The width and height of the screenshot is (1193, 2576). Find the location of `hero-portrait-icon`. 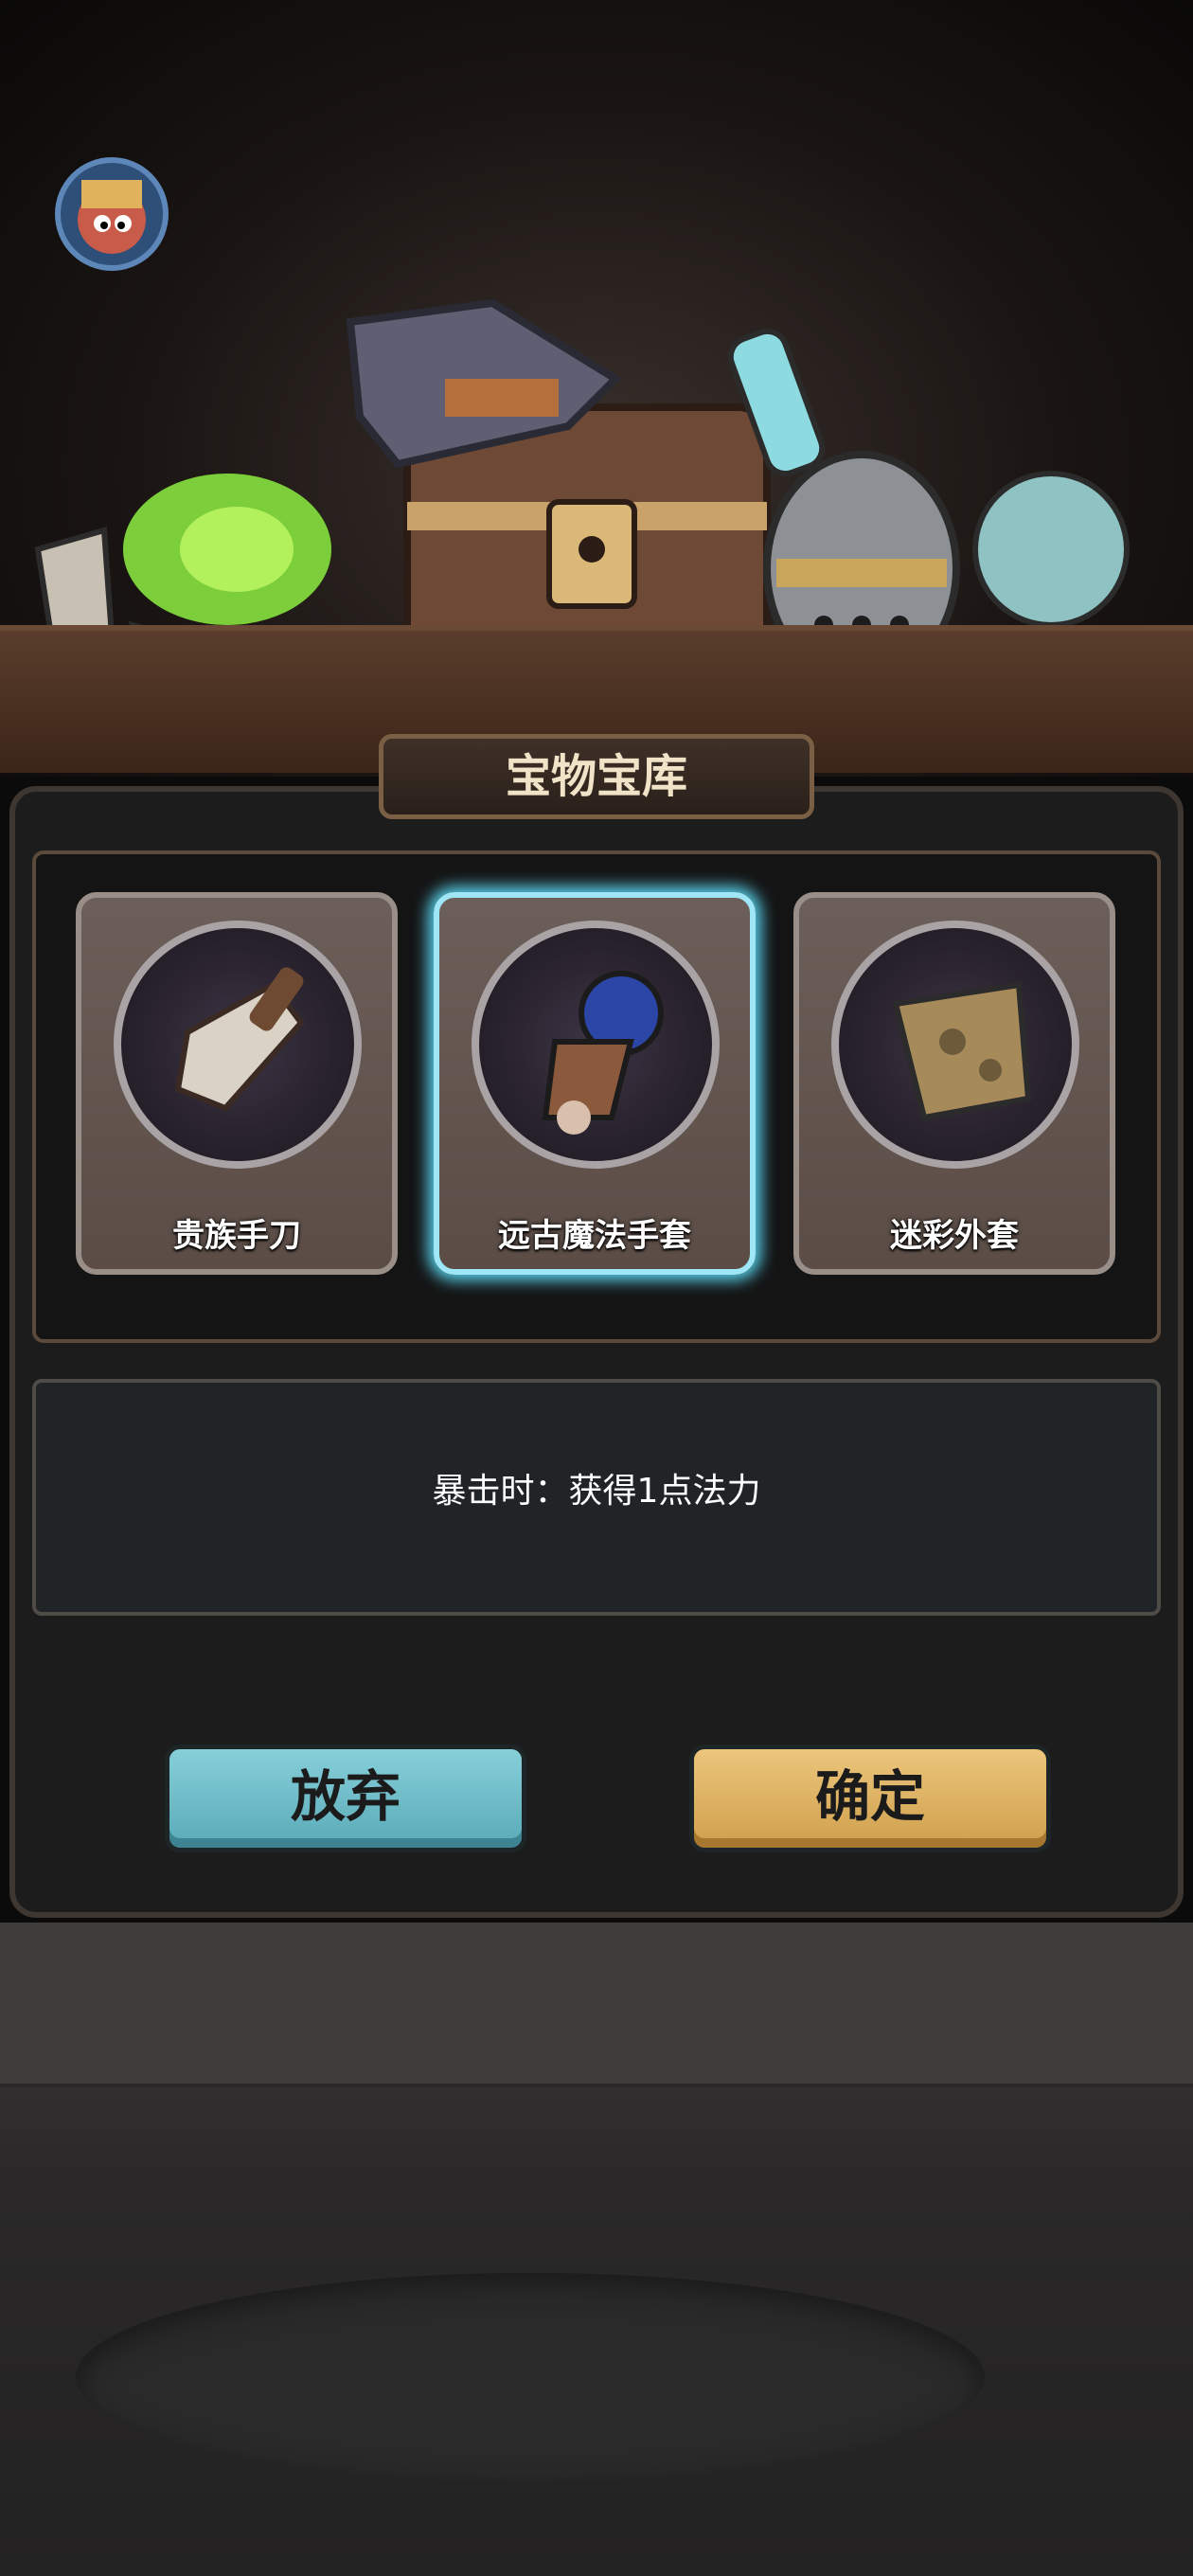

hero-portrait-icon is located at coordinates (112, 214).